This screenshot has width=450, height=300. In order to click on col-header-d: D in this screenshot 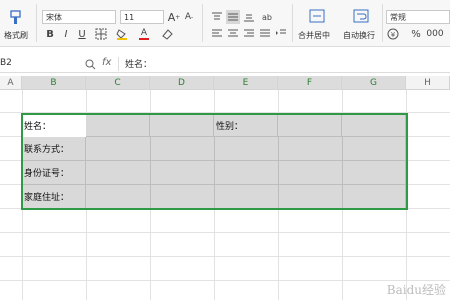, I will do `click(182, 83)`.